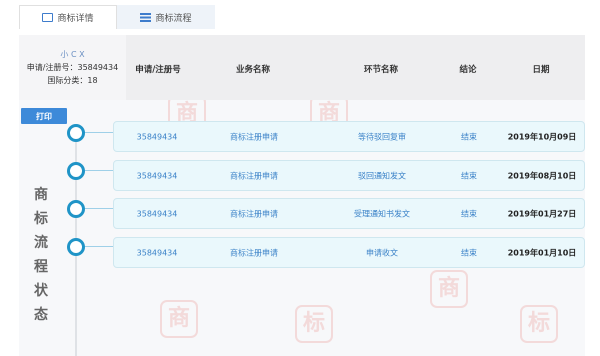  Describe the element at coordinates (41, 219) in the screenshot. I see `title-char: 标` at that location.